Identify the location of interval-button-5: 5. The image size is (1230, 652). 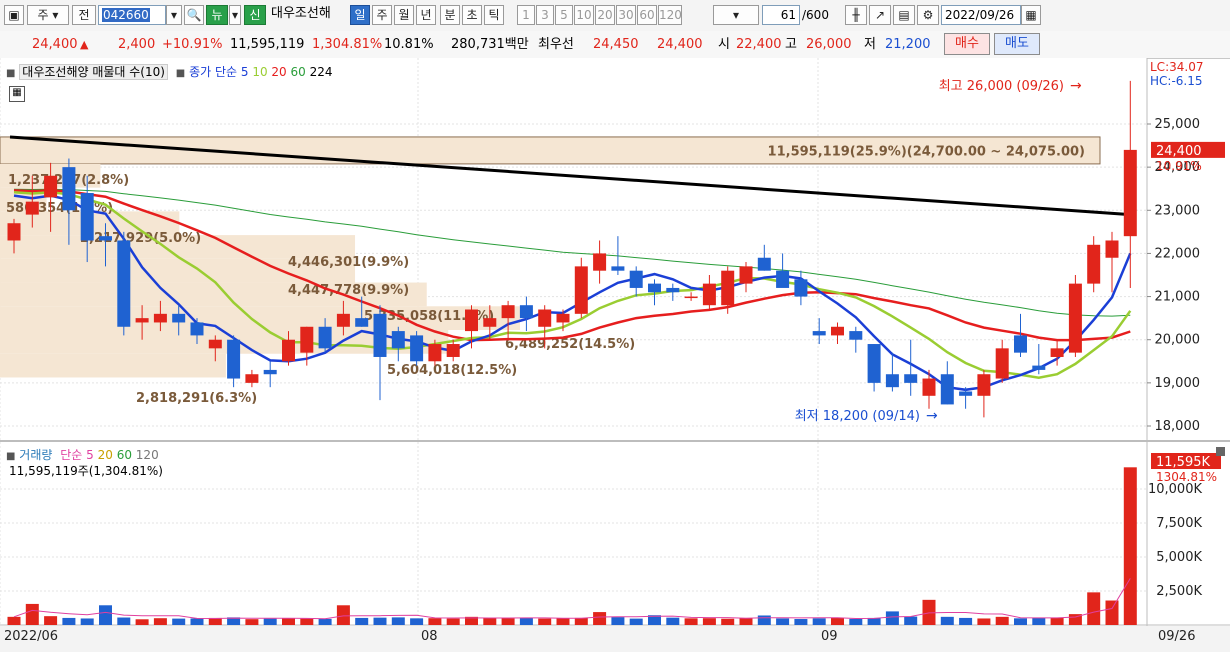
(564, 15).